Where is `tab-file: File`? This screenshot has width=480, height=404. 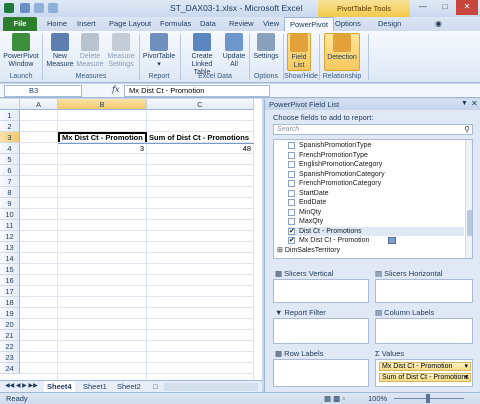 tab-file: File is located at coordinates (20, 24).